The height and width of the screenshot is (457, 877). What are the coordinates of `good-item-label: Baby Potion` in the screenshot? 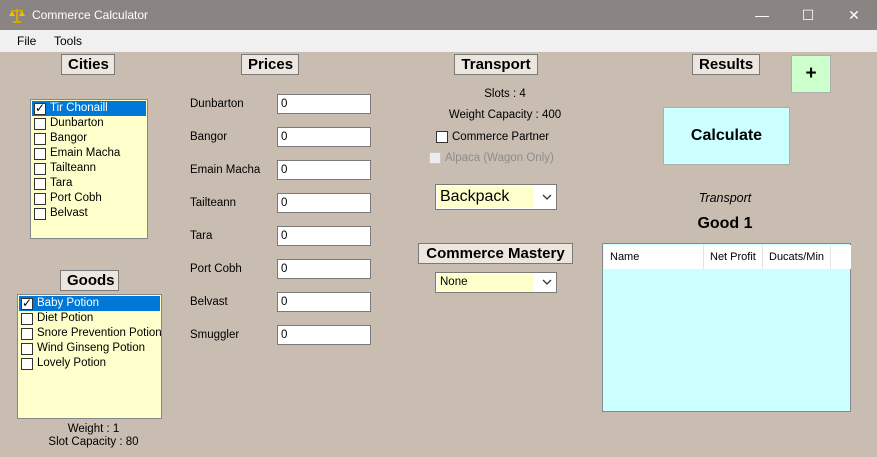 It's located at (68, 303).